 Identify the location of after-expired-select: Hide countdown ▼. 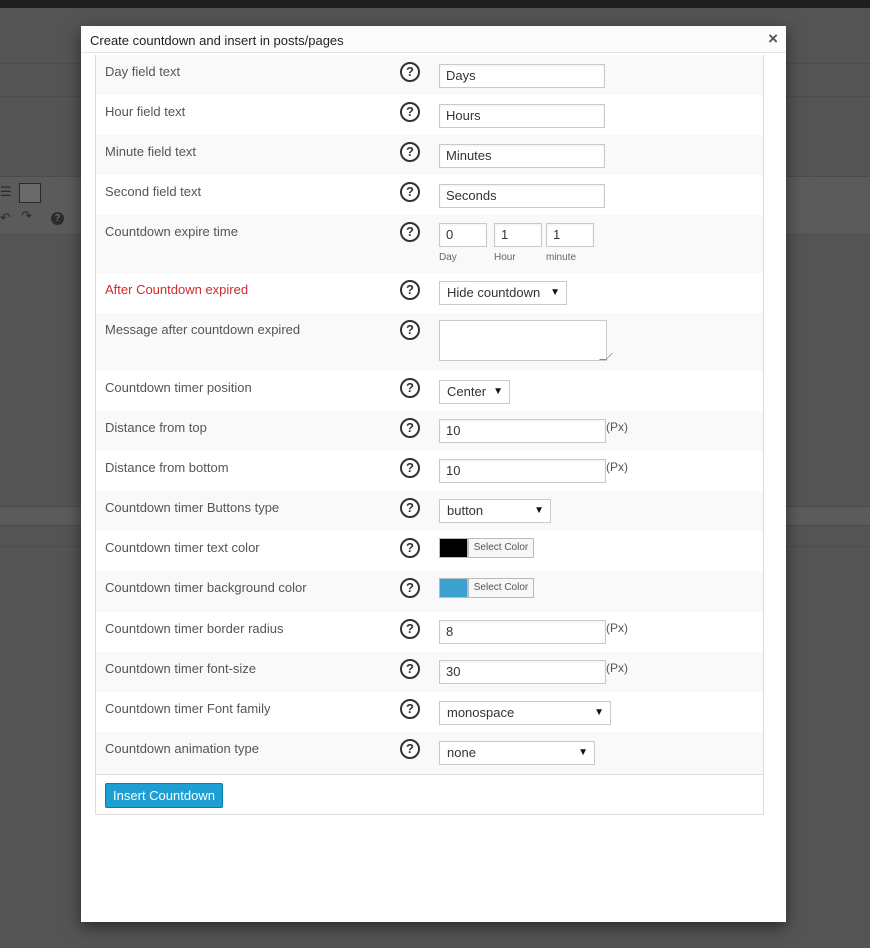
(503, 293).